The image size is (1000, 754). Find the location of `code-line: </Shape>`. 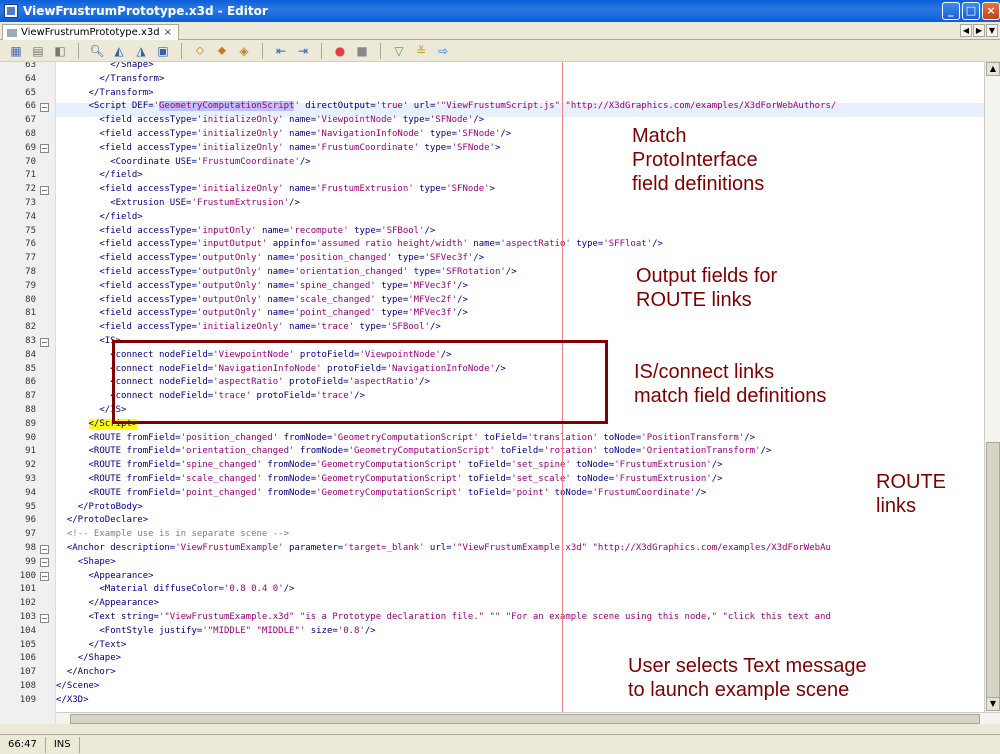

code-line: </Shape> is located at coordinates (520, 67).